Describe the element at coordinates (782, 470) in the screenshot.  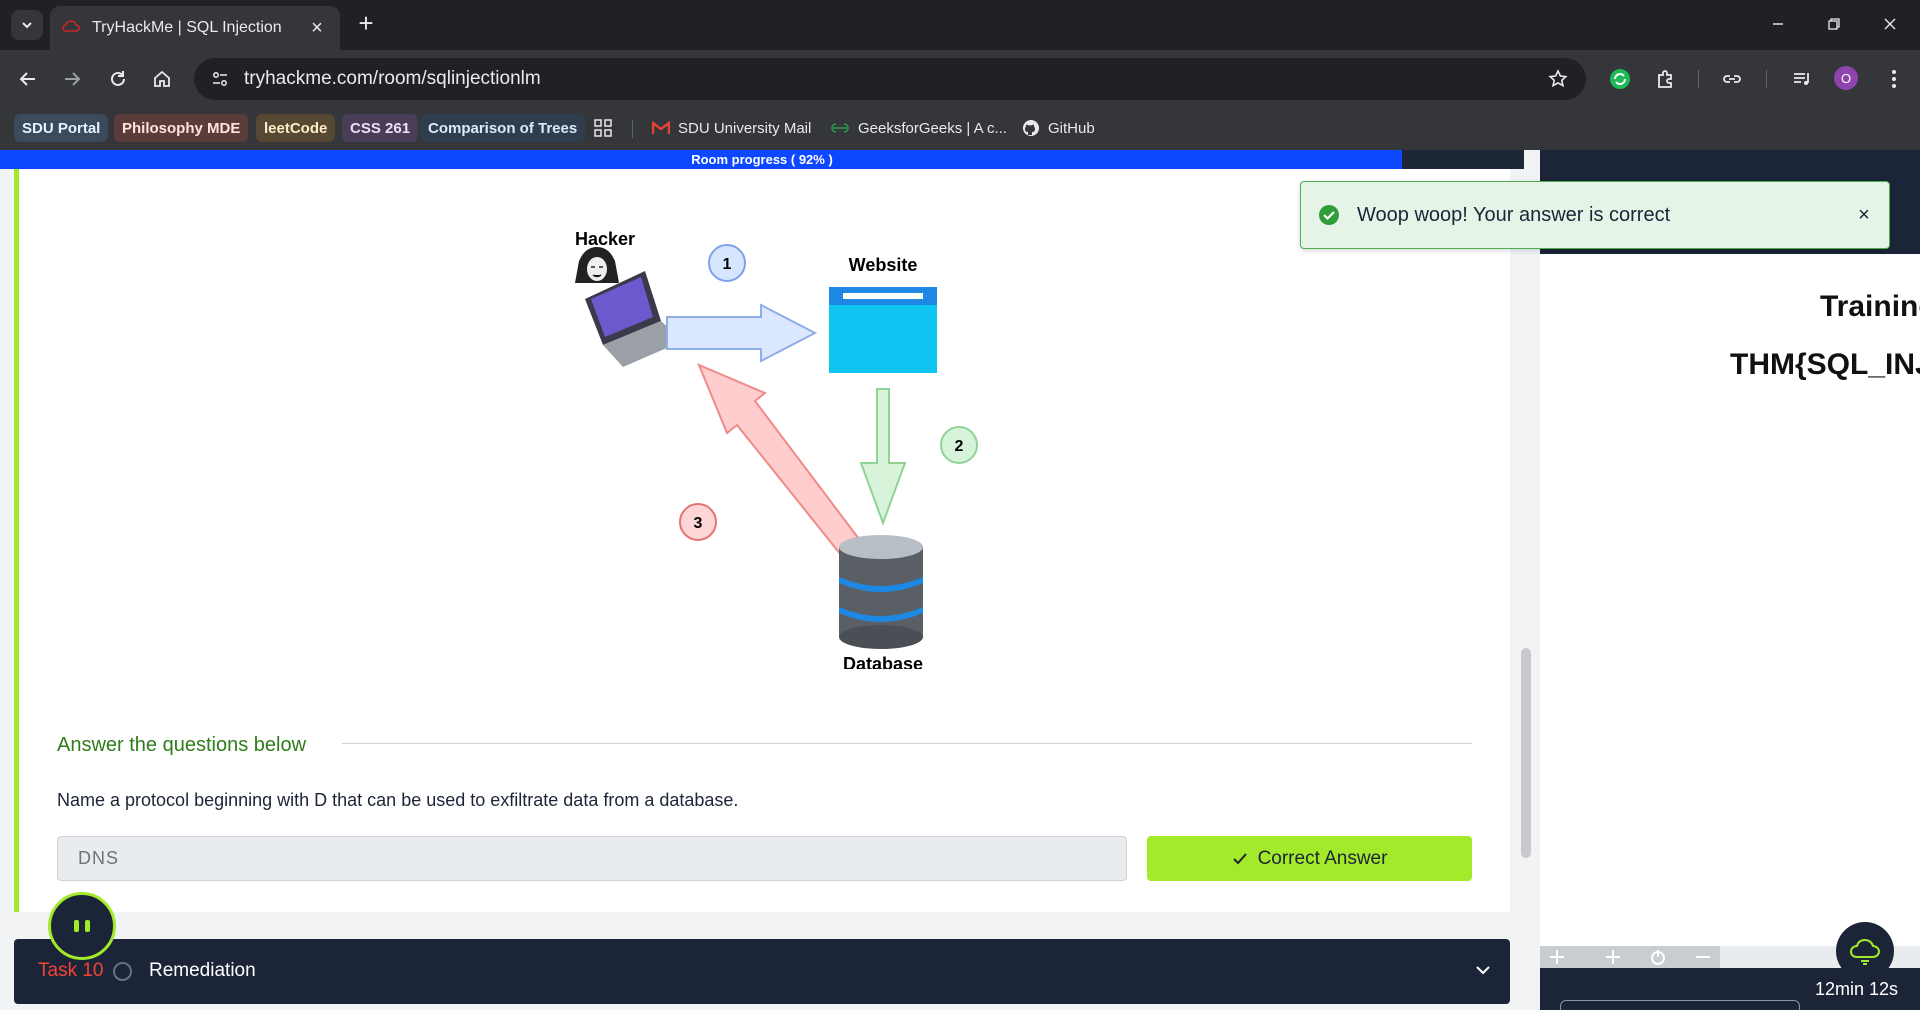
I see `arrow-database-to-hacker` at that location.